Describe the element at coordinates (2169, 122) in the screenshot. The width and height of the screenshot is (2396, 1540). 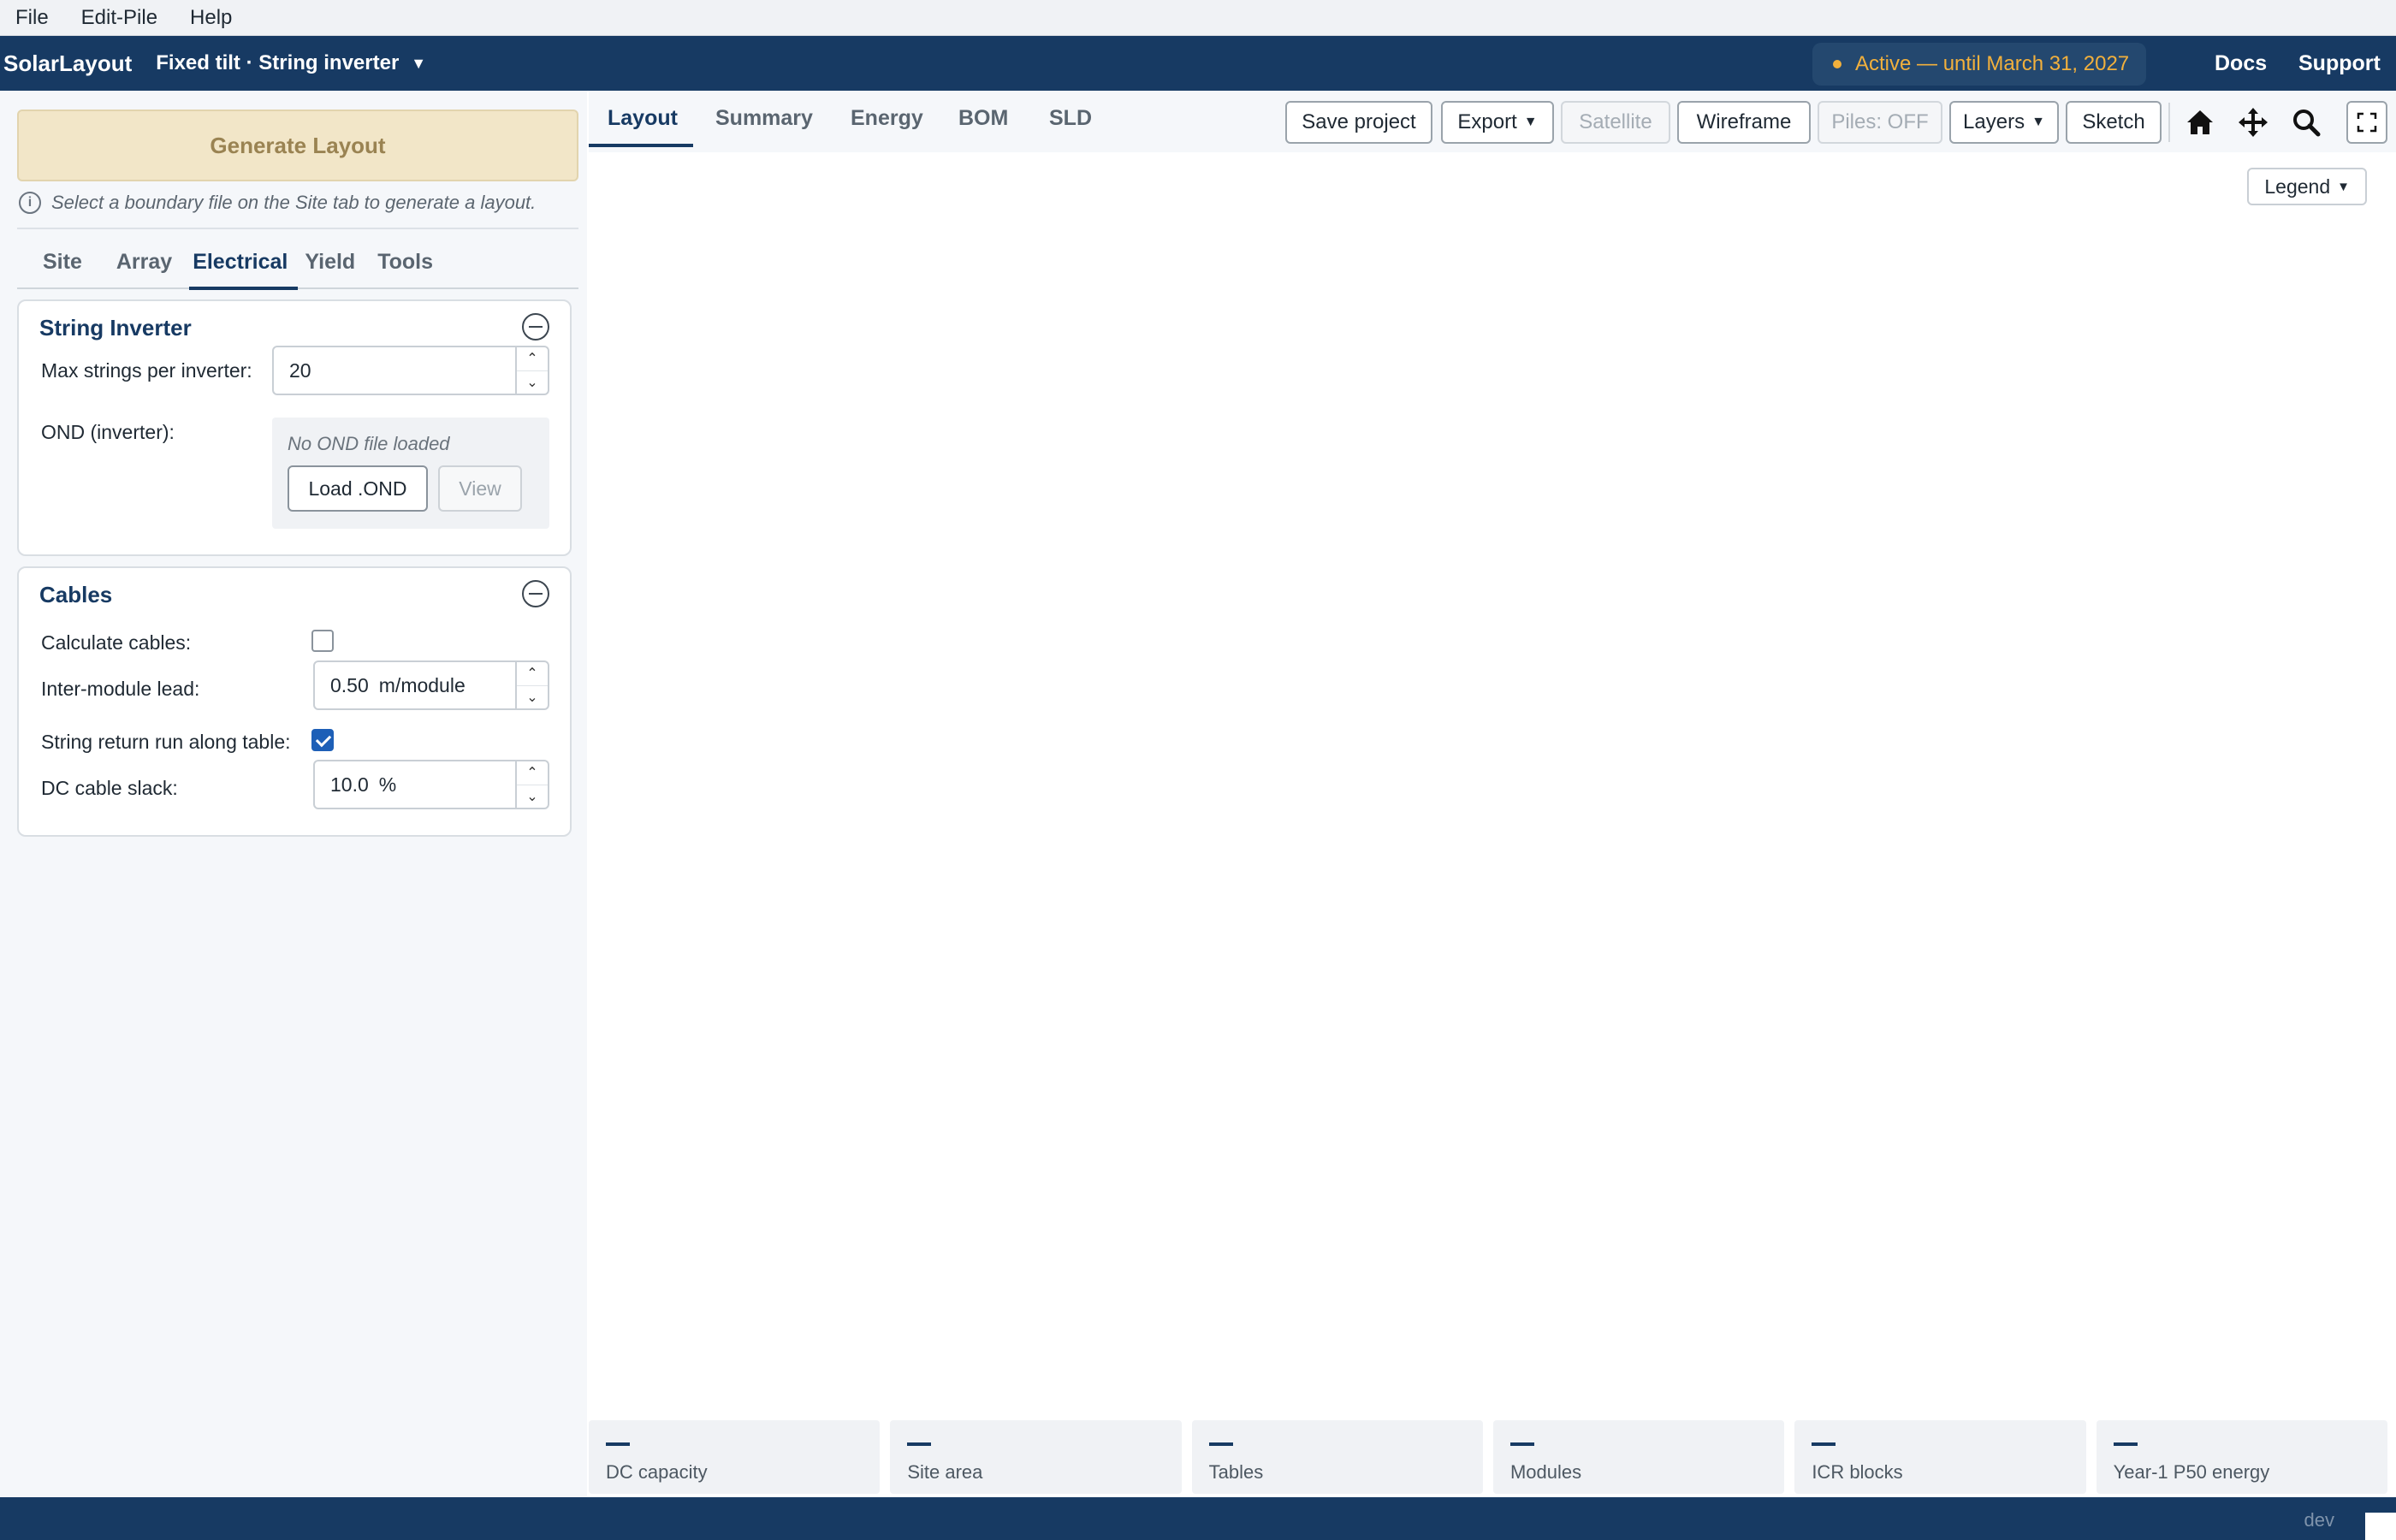
I see `toolbar-divider` at that location.